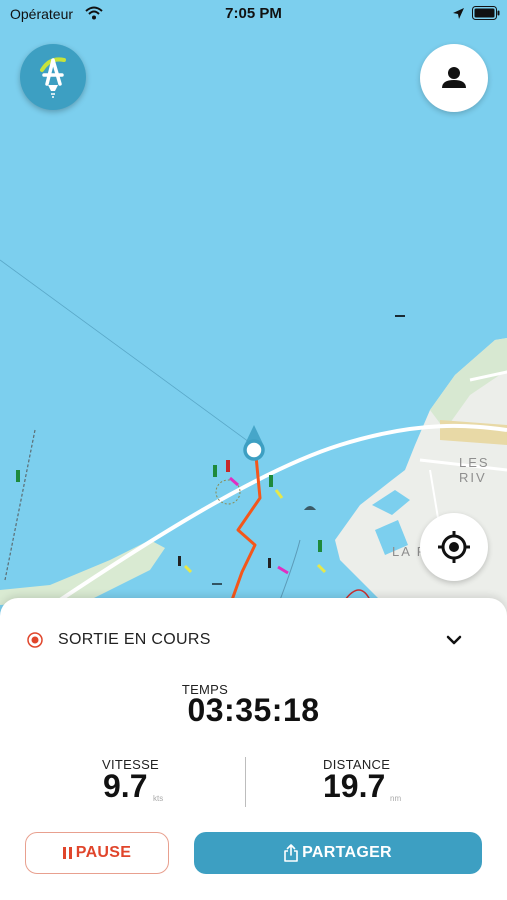 This screenshot has width=507, height=900. I want to click on distance-value: 19.7, so click(354, 786).